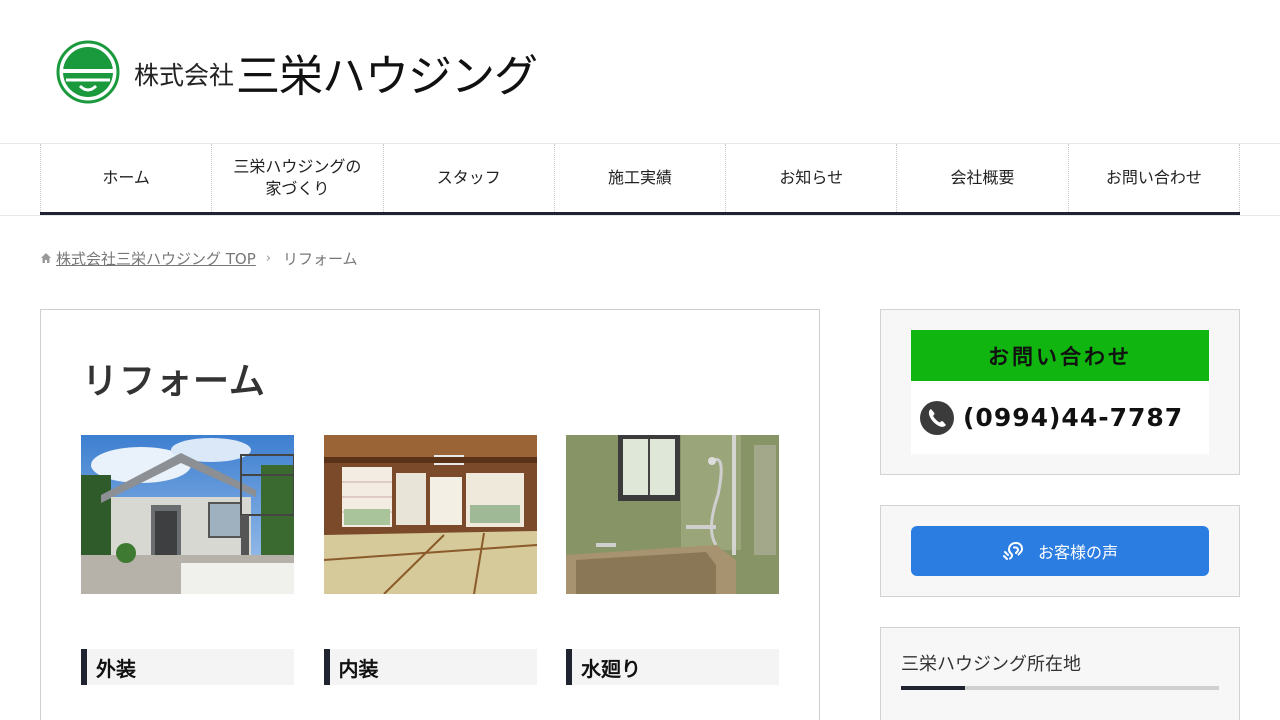  I want to click on customer-voice-button: お客様の声, so click(1060, 551).